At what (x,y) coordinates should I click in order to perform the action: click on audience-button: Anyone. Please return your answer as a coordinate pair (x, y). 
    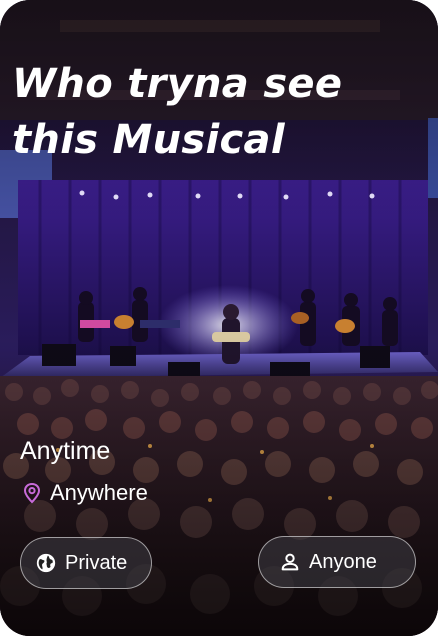
    Looking at the image, I should click on (337, 562).